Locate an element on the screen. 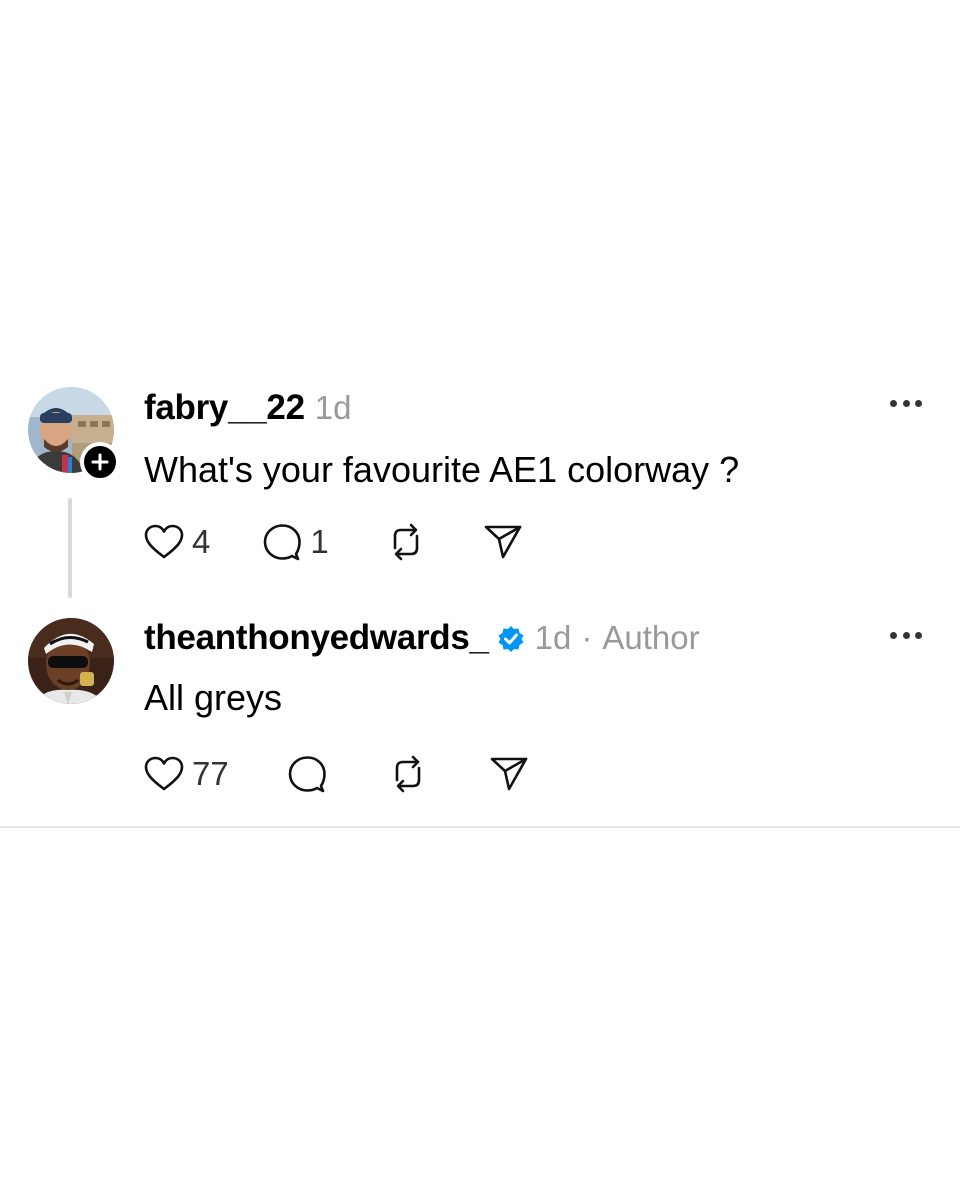 The height and width of the screenshot is (1200, 960). like-count: 77 is located at coordinates (210, 773).